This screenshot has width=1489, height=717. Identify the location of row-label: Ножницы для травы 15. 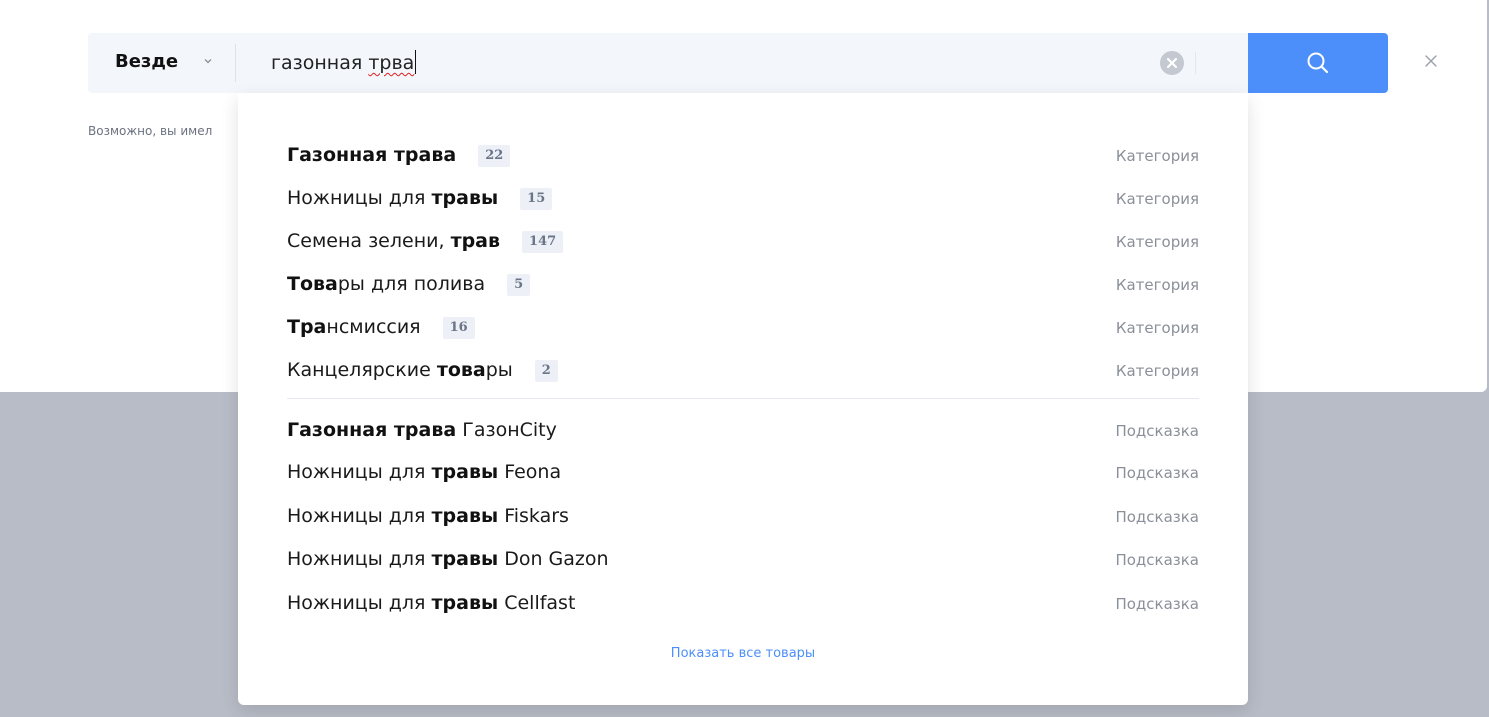
(420, 198).